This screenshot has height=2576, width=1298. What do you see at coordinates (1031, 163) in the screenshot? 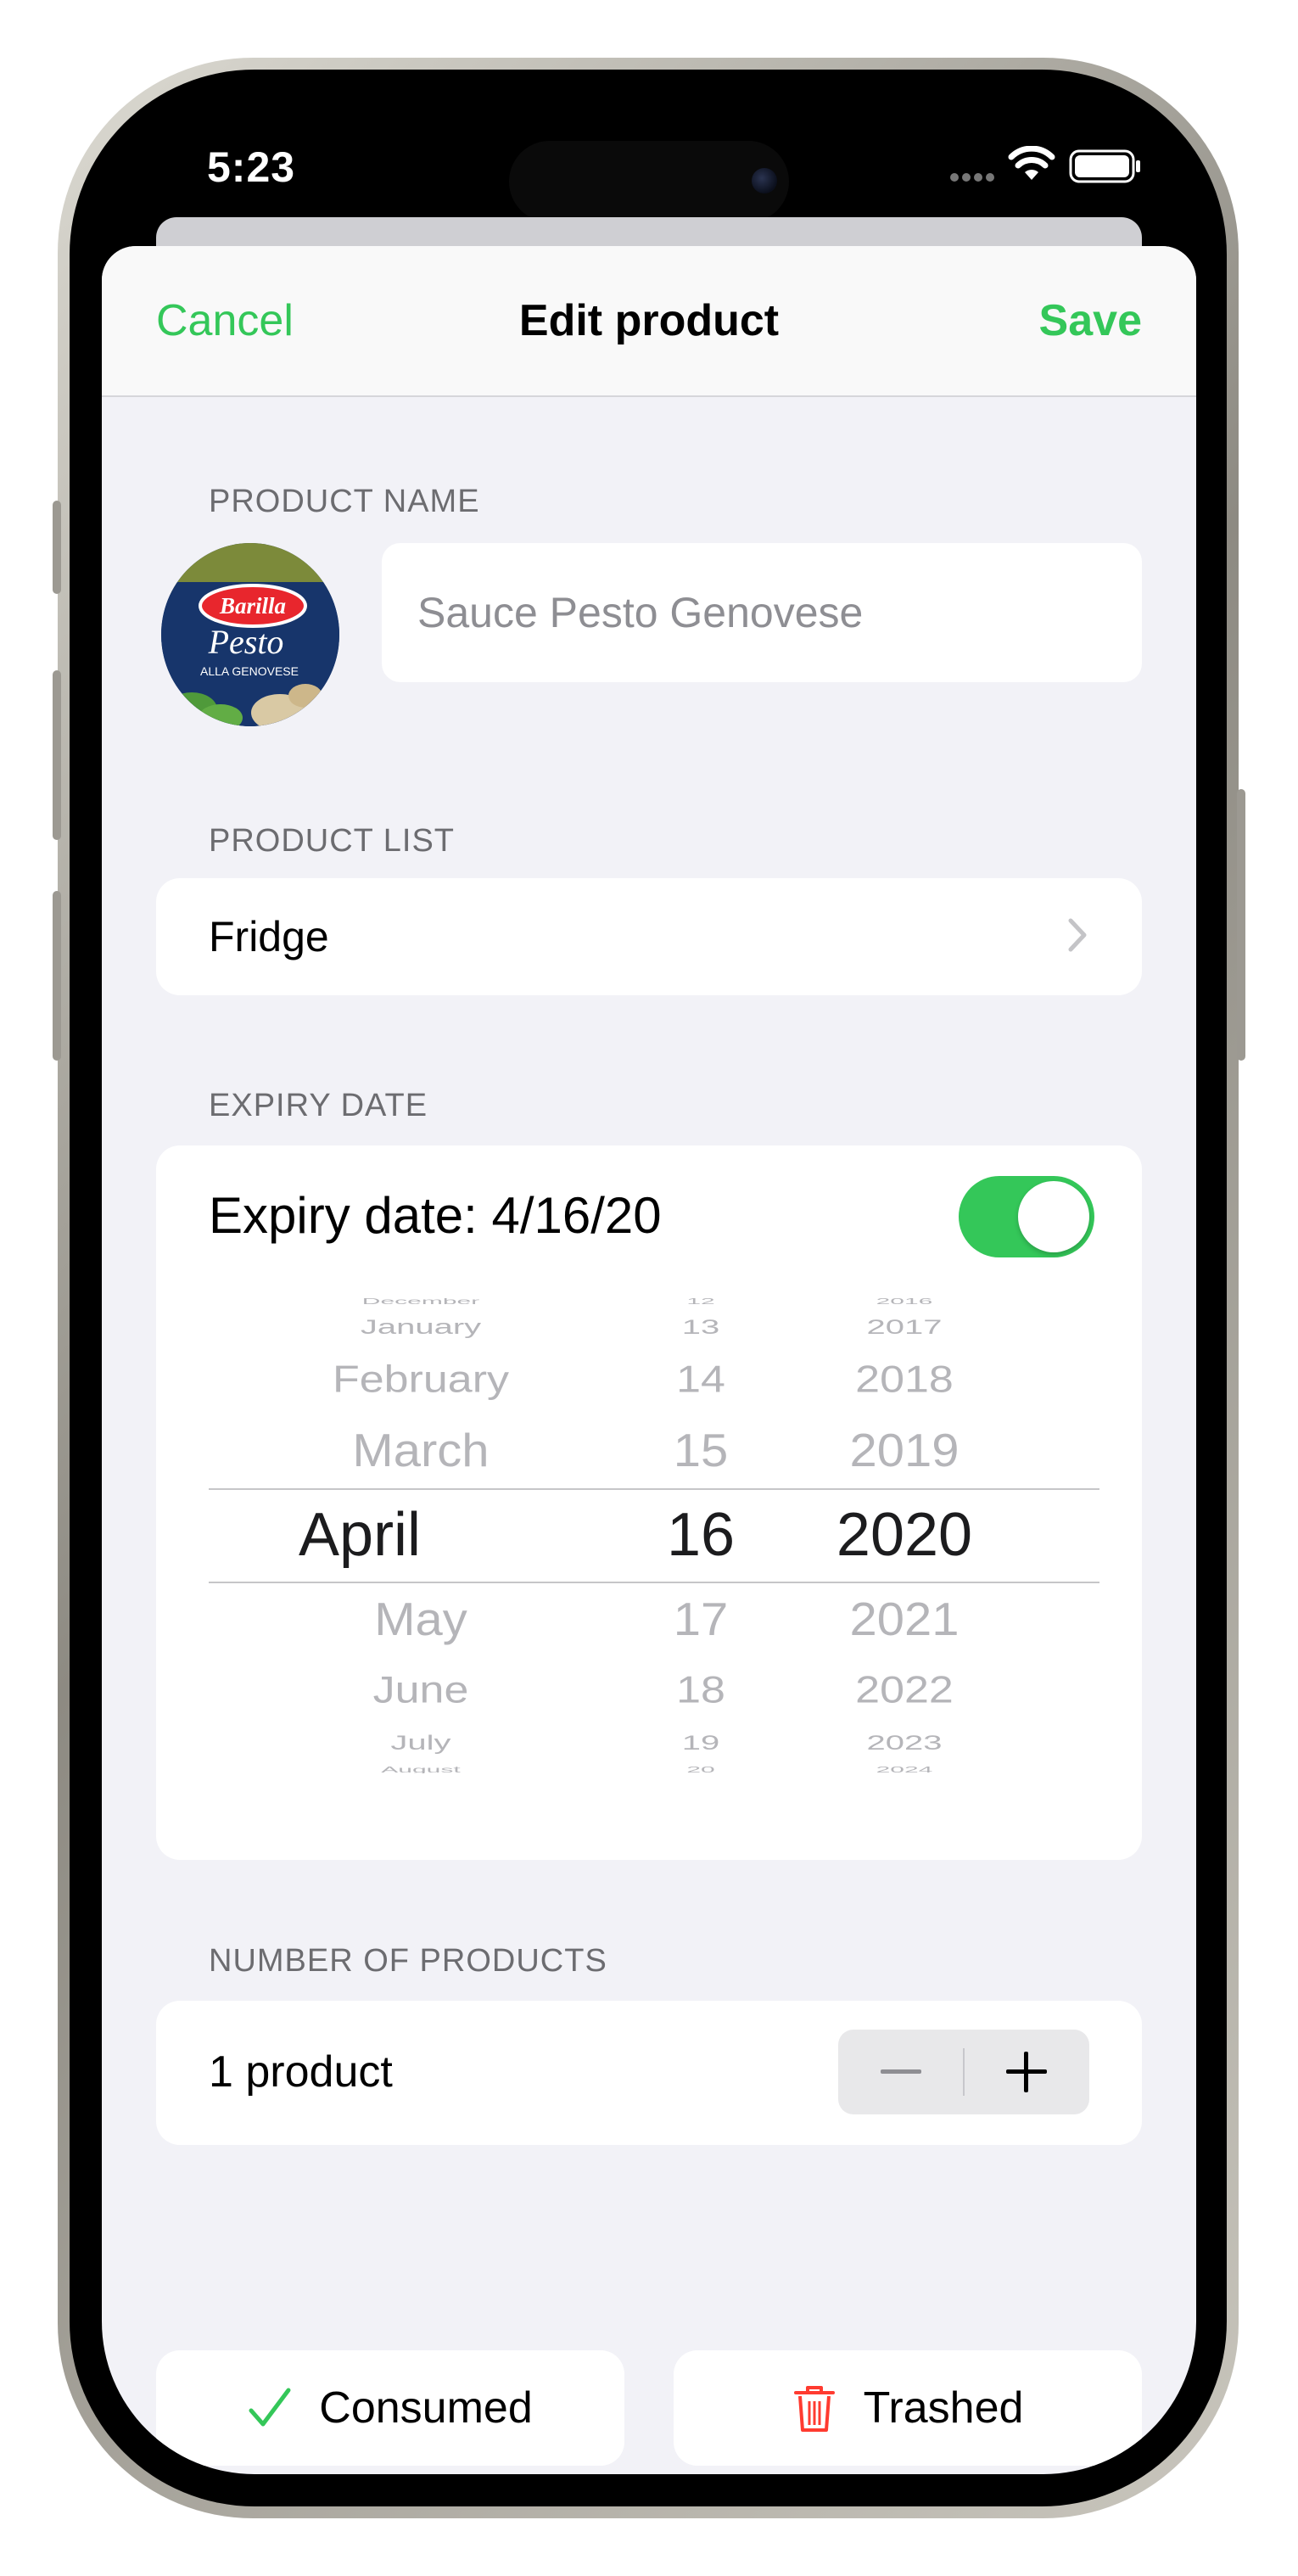
I see `wifi-icon` at bounding box center [1031, 163].